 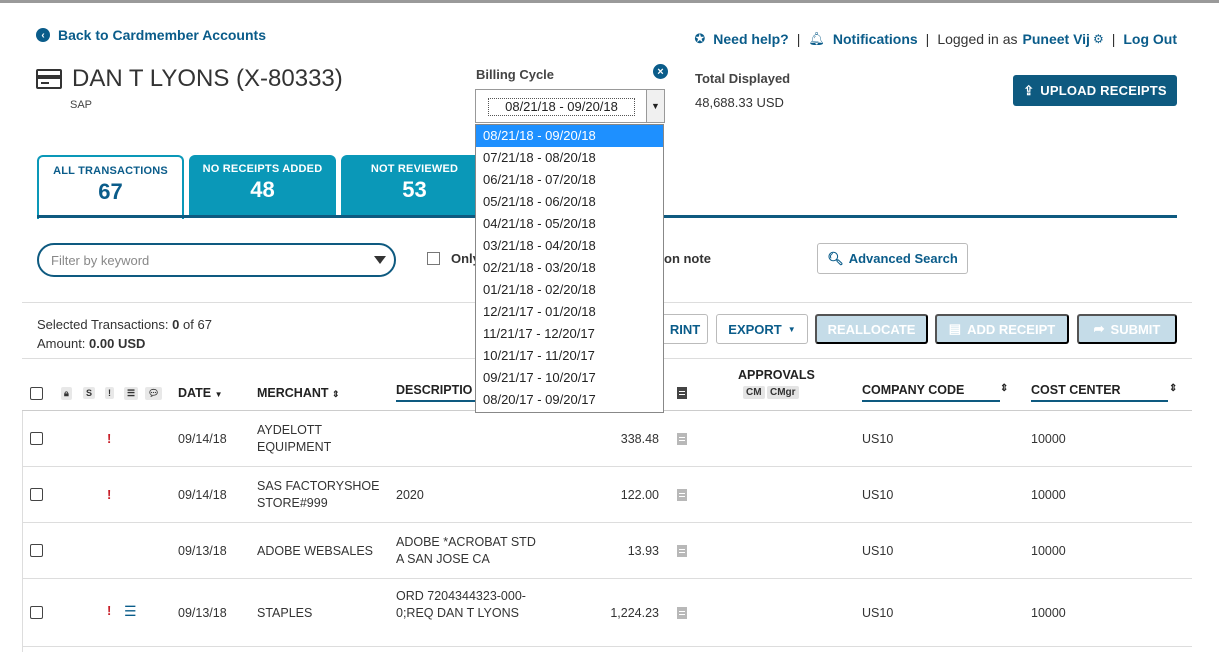 I want to click on comment-icon: 💬︎, so click(x=154, y=393).